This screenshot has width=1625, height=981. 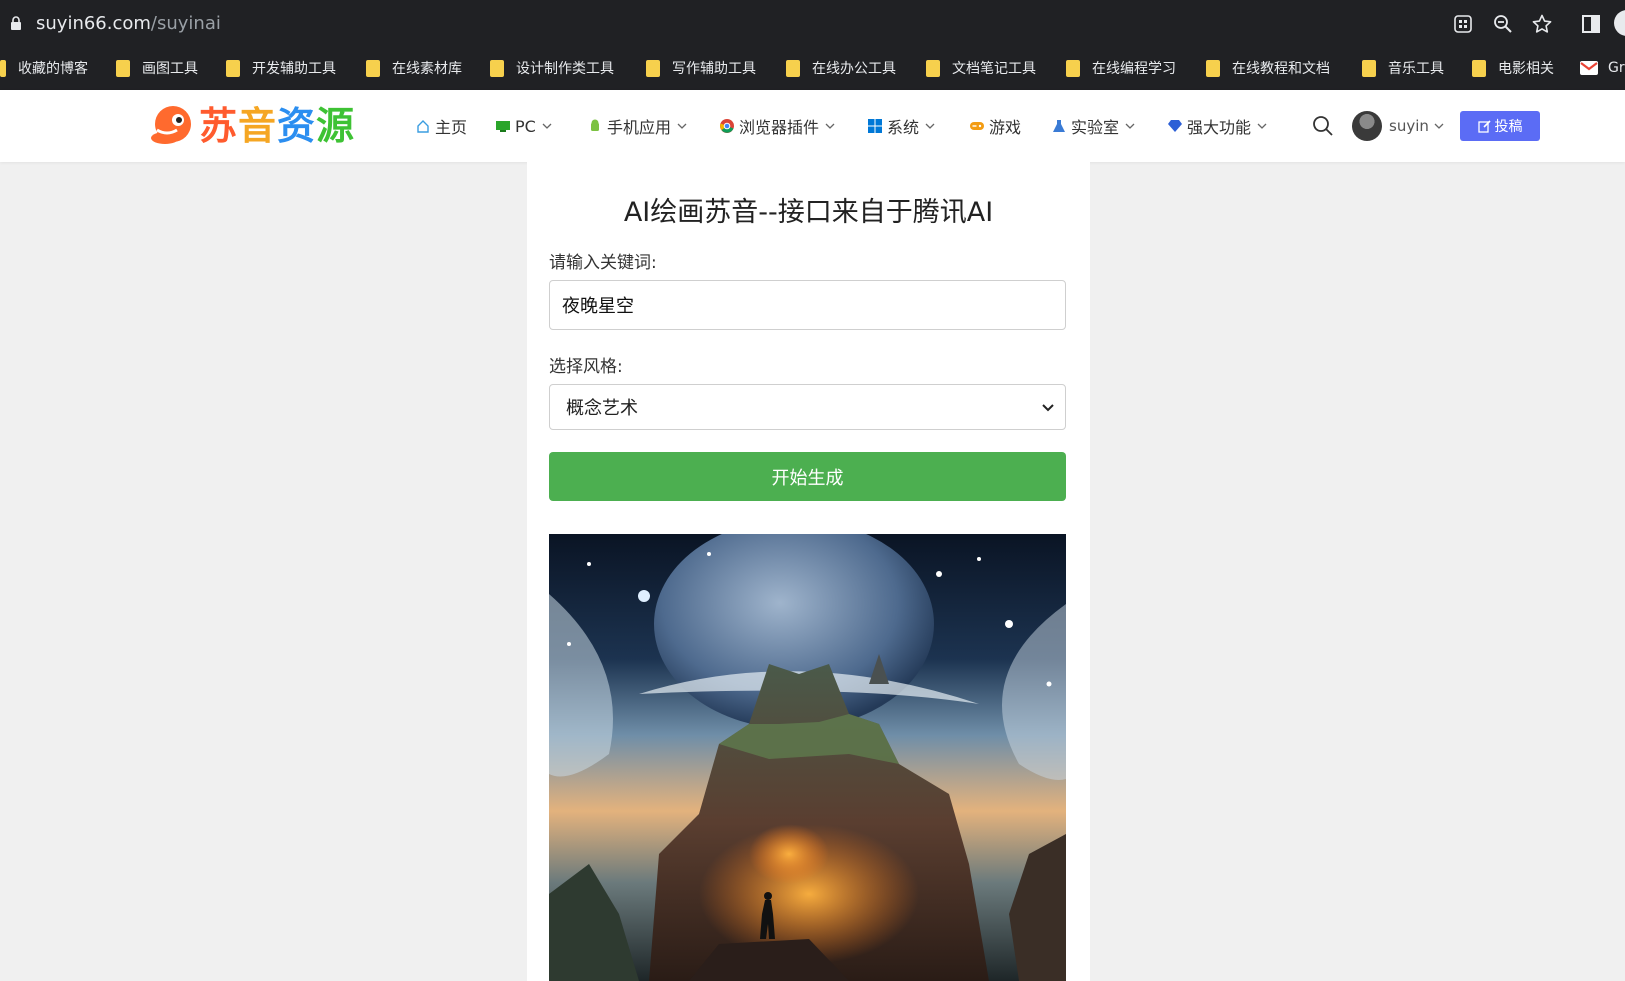 What do you see at coordinates (1059, 126) in the screenshot?
I see `flask-icon` at bounding box center [1059, 126].